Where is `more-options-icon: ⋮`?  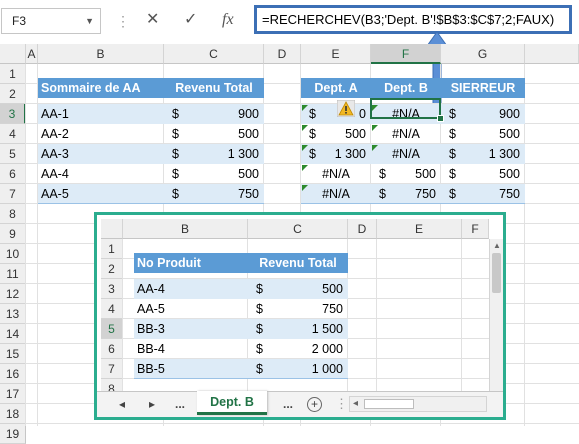 more-options-icon: ⋮ is located at coordinates (123, 21).